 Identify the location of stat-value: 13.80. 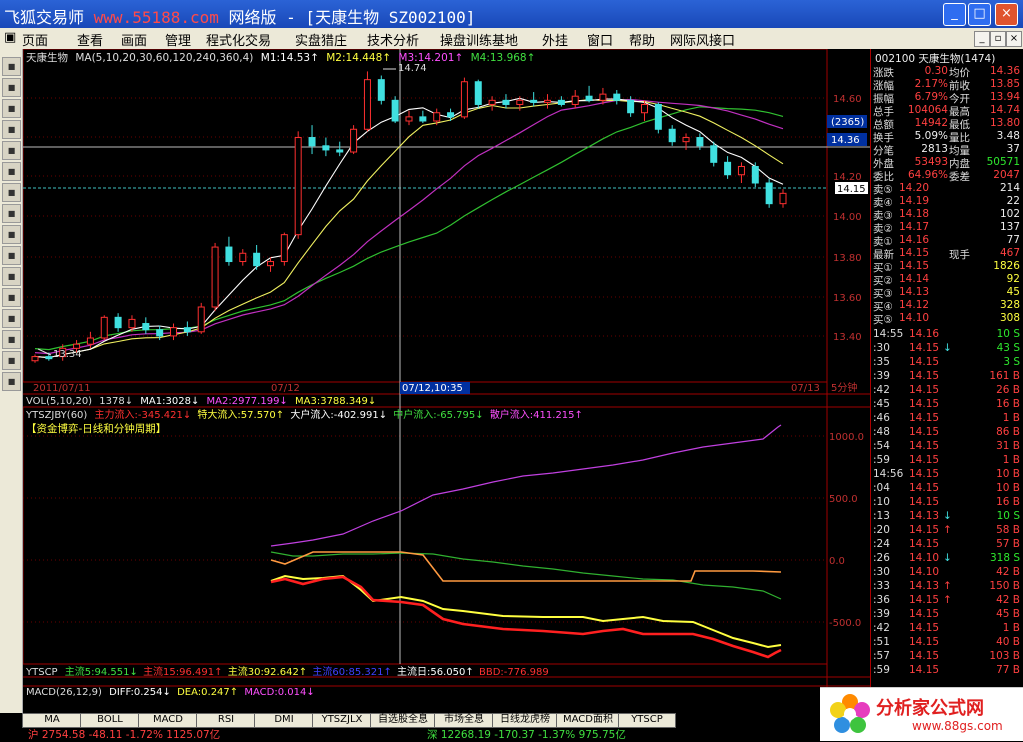
(1004, 123).